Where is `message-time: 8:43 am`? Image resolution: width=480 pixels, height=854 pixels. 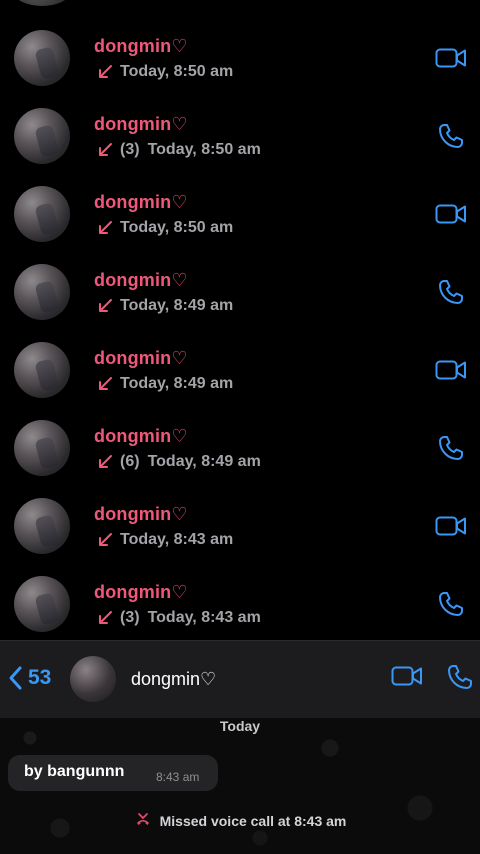 message-time: 8:43 am is located at coordinates (178, 777).